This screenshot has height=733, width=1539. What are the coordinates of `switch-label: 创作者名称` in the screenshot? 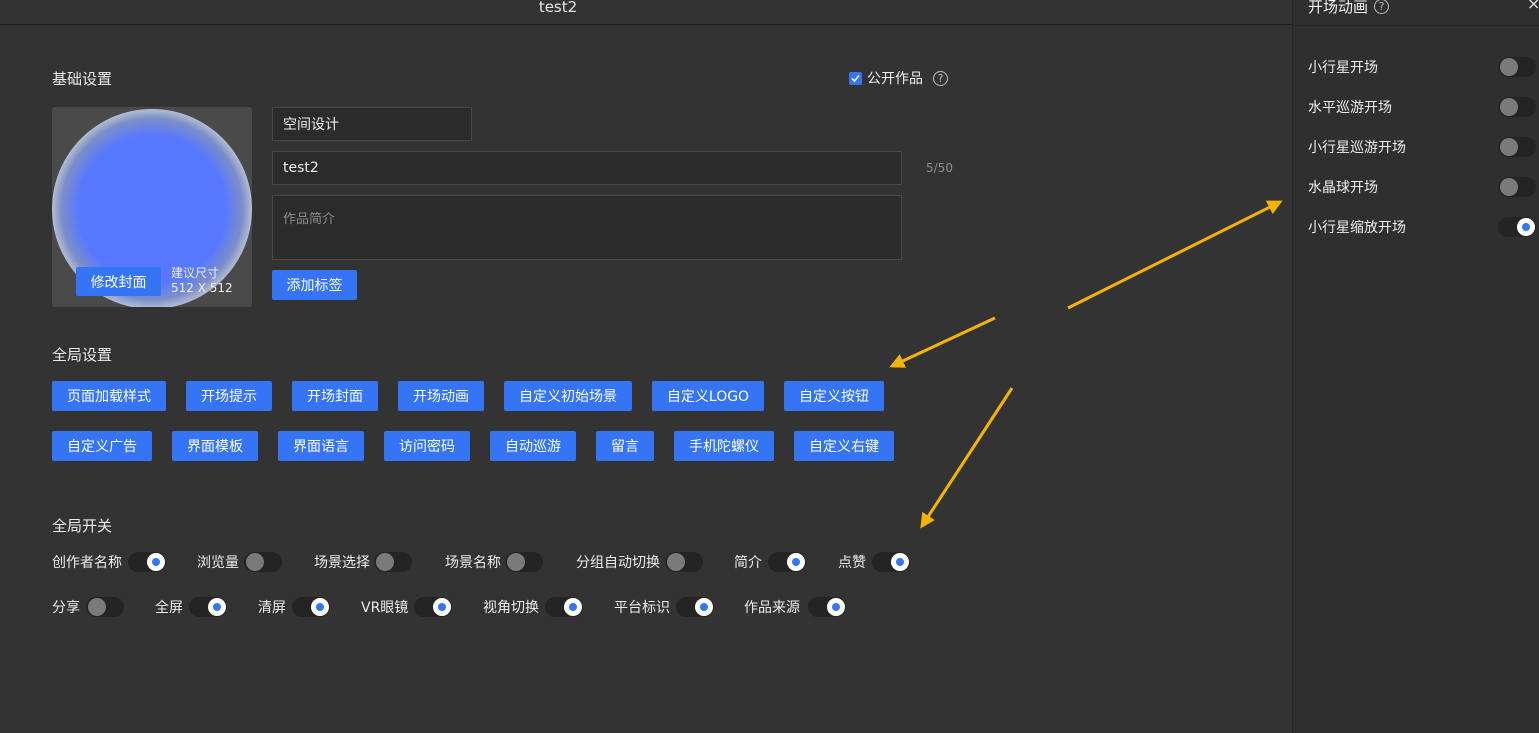 It's located at (87, 563).